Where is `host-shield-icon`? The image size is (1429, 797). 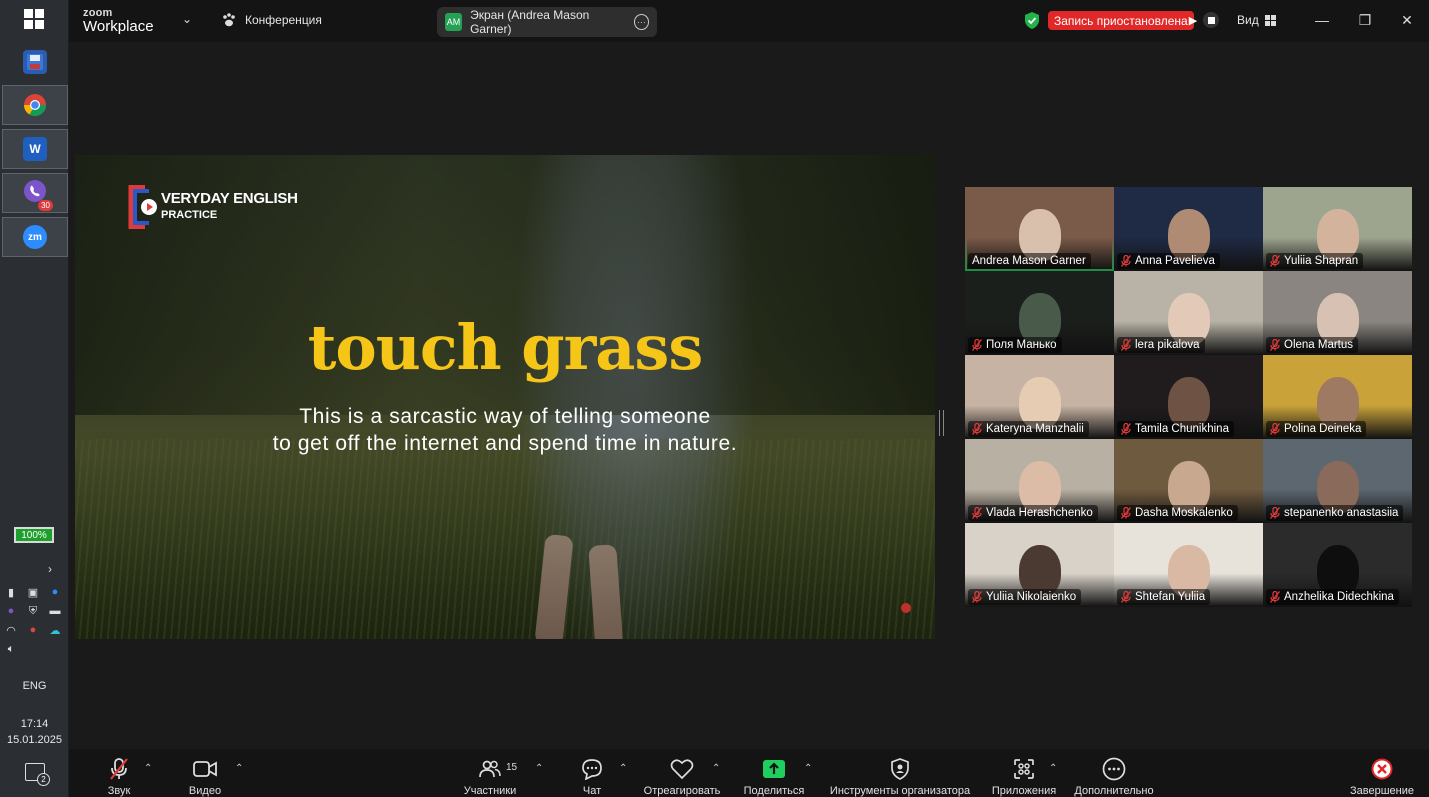 host-shield-icon is located at coordinates (900, 769).